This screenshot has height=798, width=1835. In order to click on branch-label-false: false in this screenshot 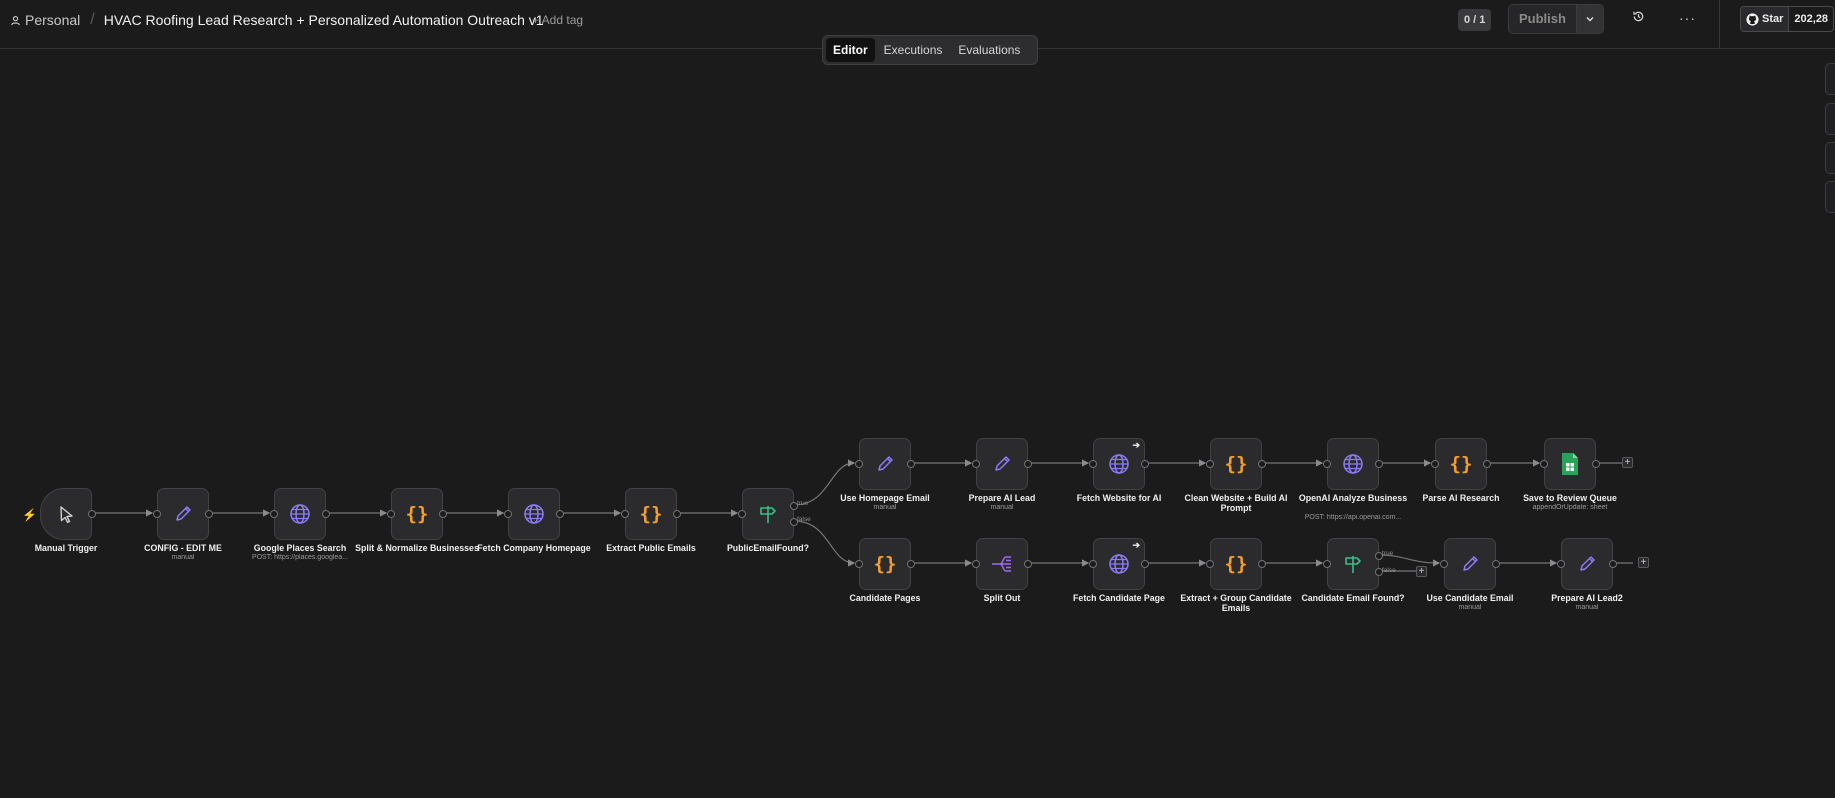, I will do `click(1389, 570)`.